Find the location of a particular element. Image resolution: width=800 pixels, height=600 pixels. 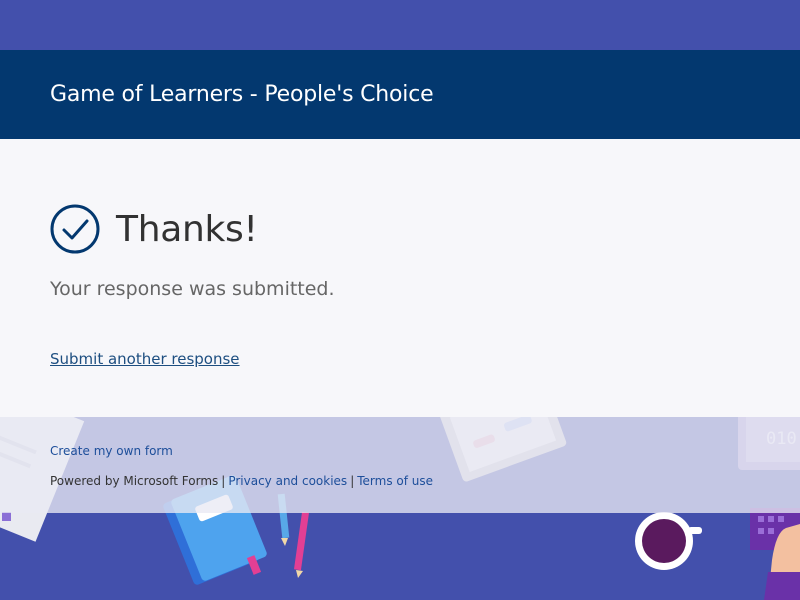

thanks-row: Thanks! is located at coordinates (154, 229).